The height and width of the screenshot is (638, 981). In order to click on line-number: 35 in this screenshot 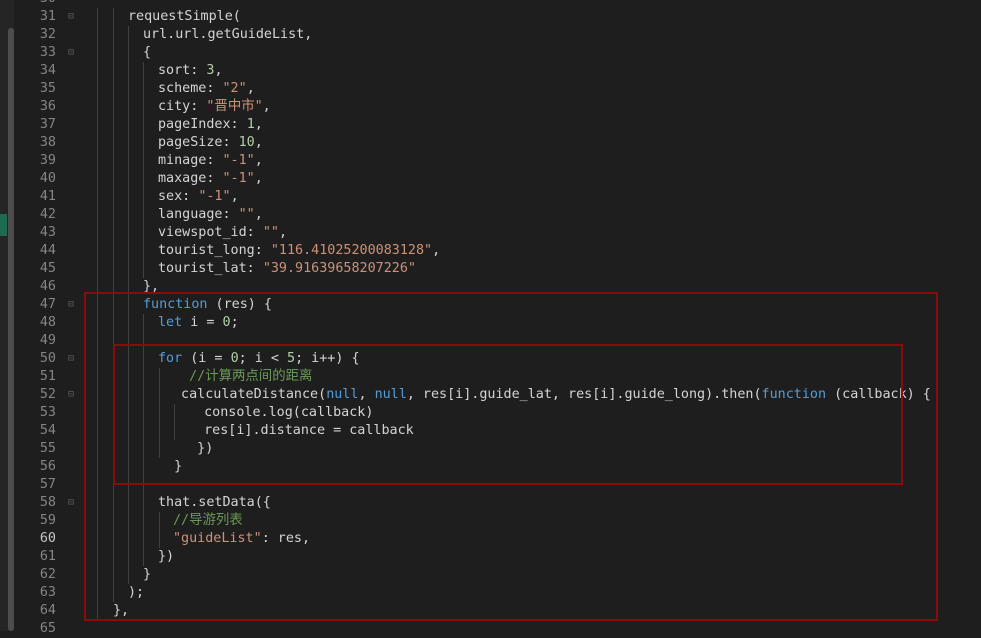, I will do `click(47, 88)`.